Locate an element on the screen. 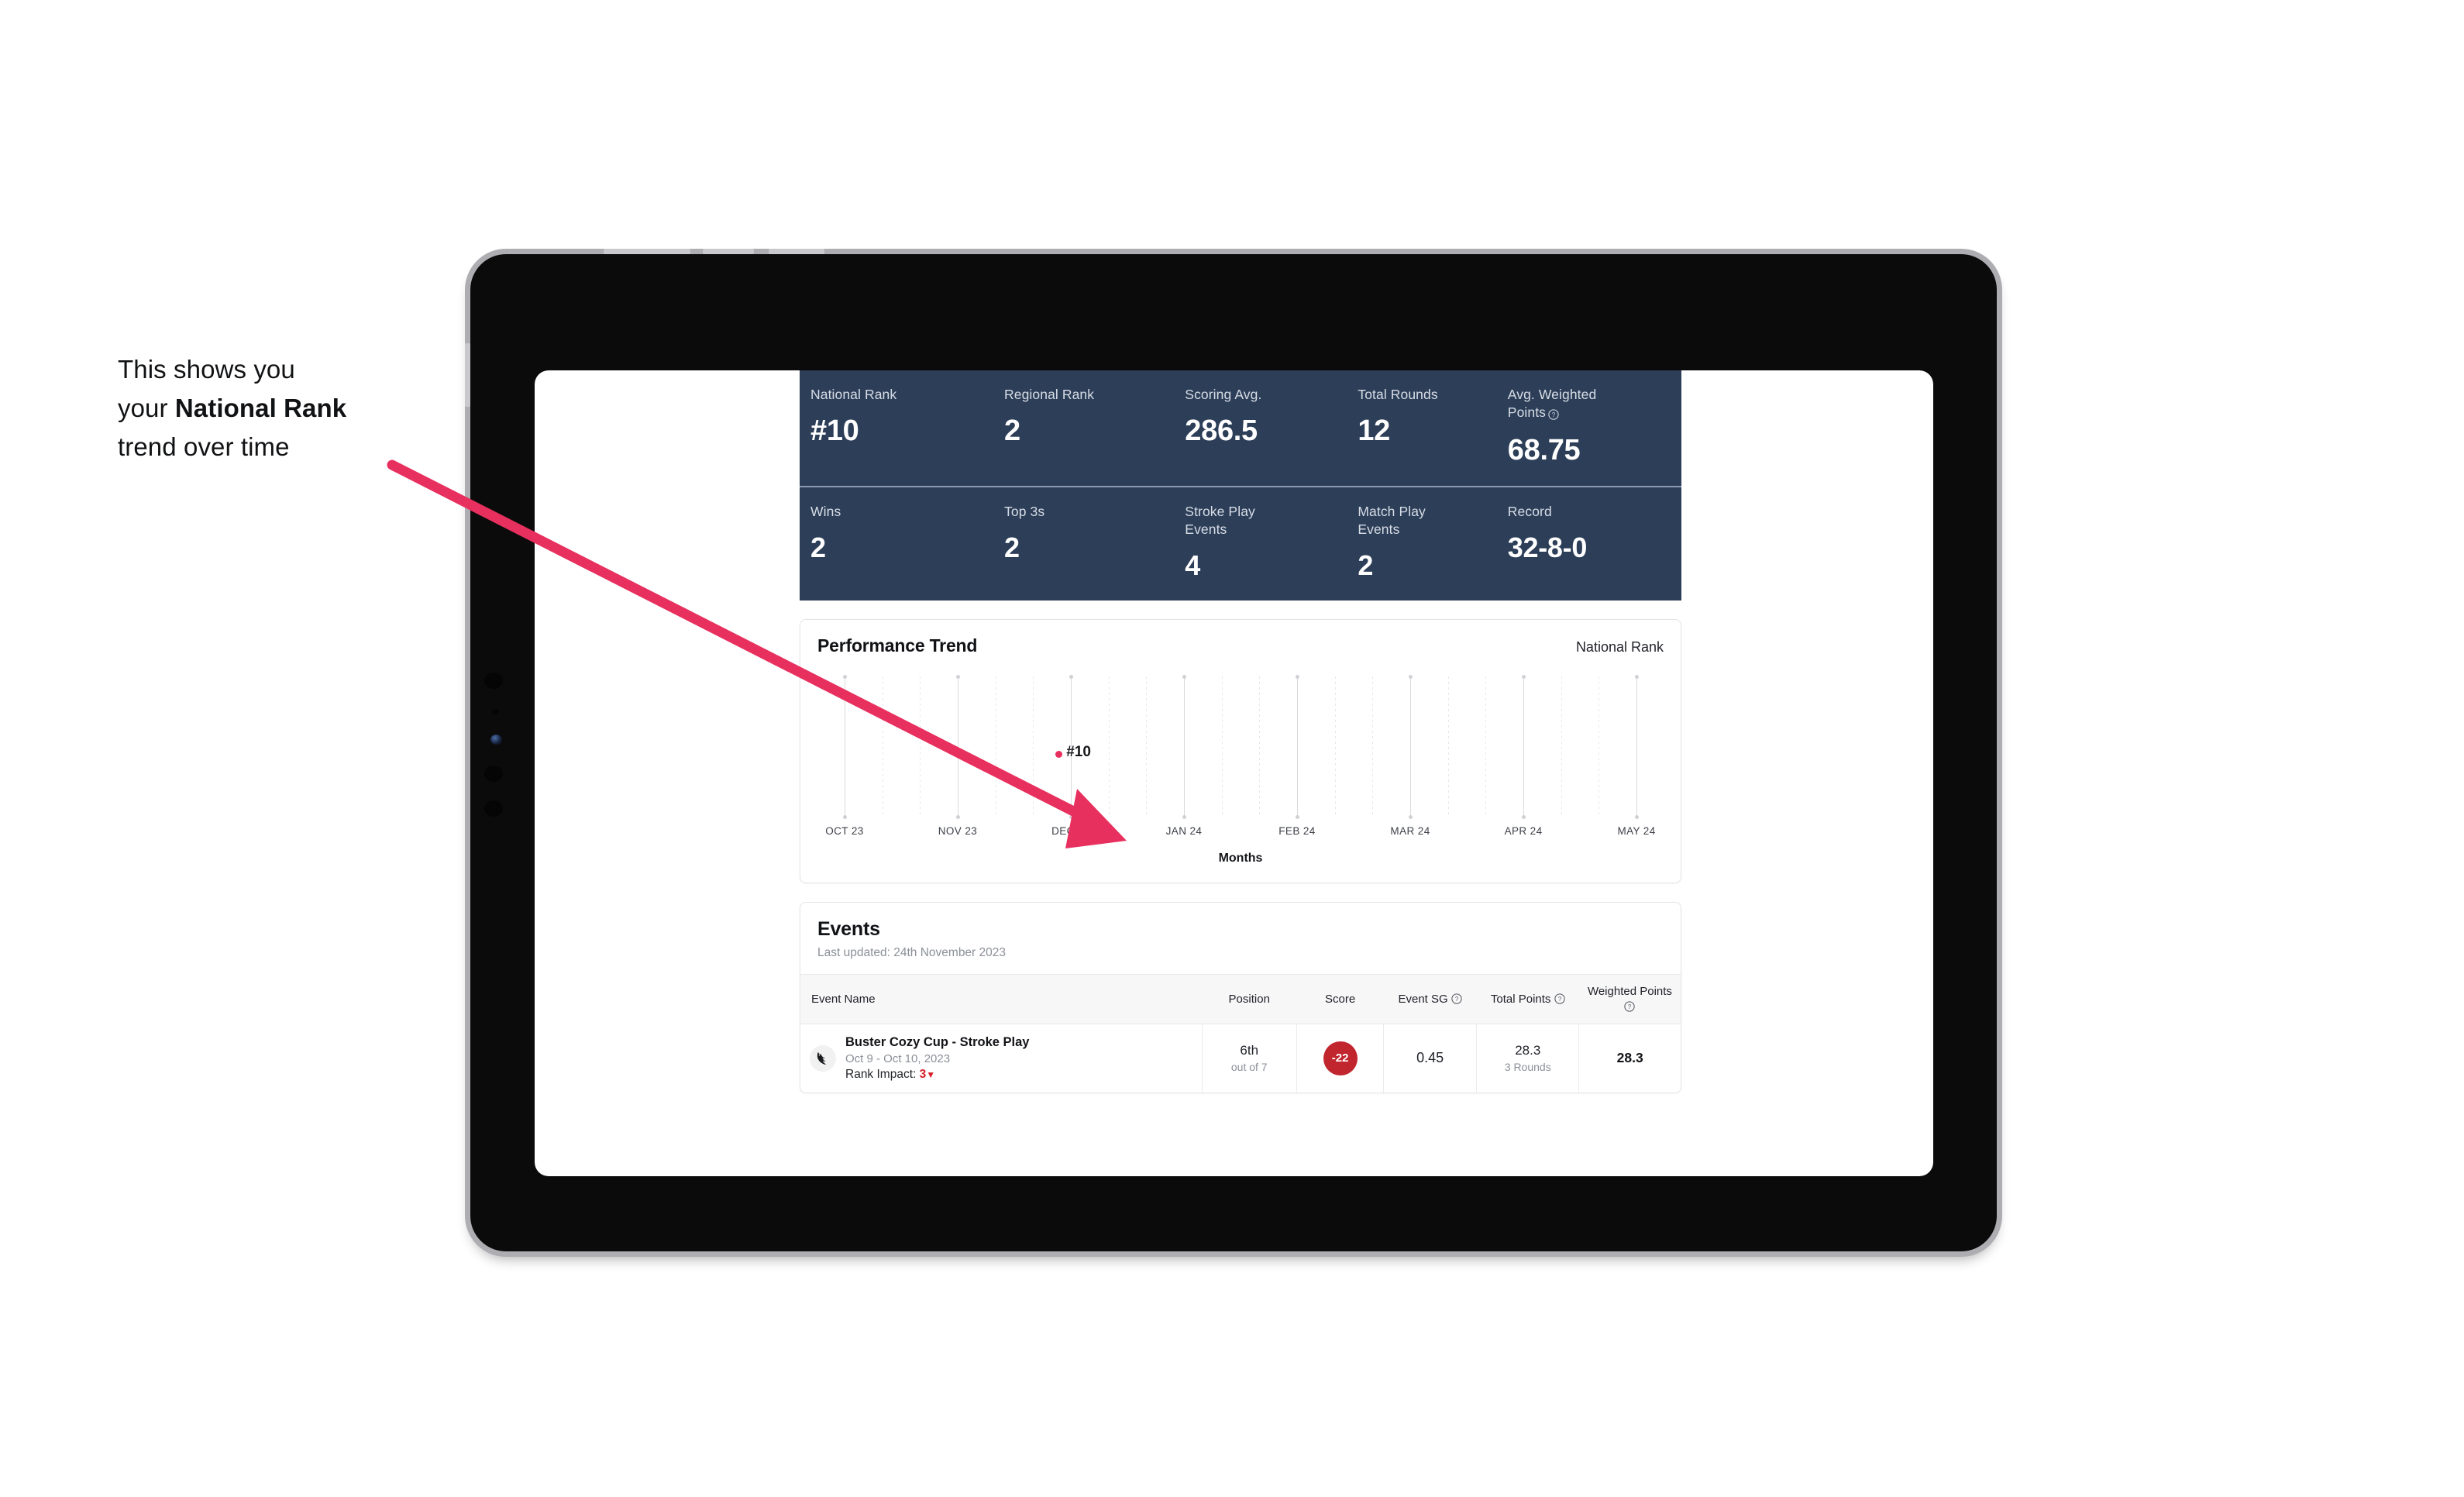 This screenshot has width=2464, height=1497. stat-wins: Wins 2 is located at coordinates (902, 544).